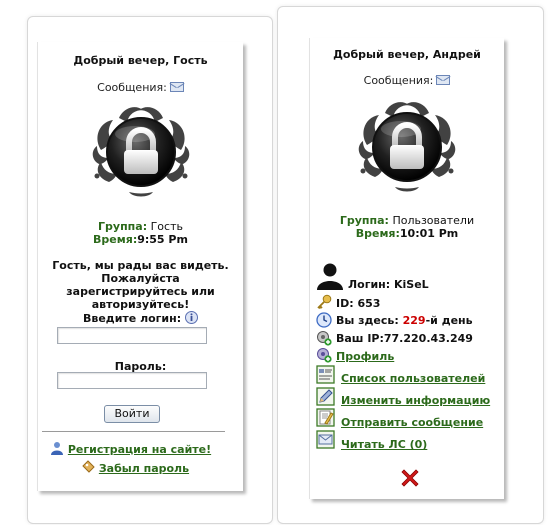 Image resolution: width=549 pixels, height=525 pixels. What do you see at coordinates (166, 226) in the screenshot?
I see `group-value: Гость` at bounding box center [166, 226].